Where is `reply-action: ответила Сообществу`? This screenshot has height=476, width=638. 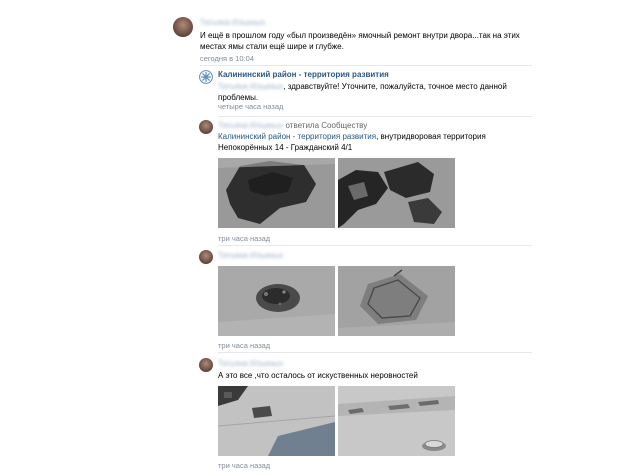
reply-action: ответила Сообществу is located at coordinates (326, 125).